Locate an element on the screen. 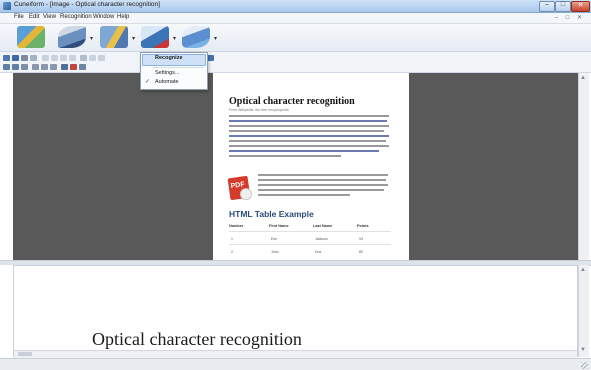 The image size is (591, 370). menu-edit: Edit is located at coordinates (34, 17).